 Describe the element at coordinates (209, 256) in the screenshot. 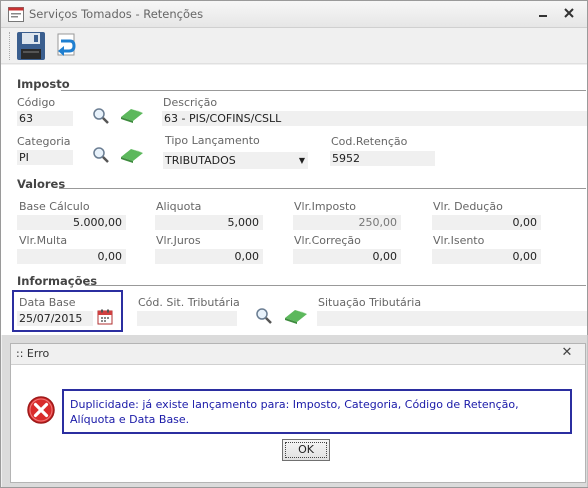

I see `vlr-juros-field: 0,00` at that location.